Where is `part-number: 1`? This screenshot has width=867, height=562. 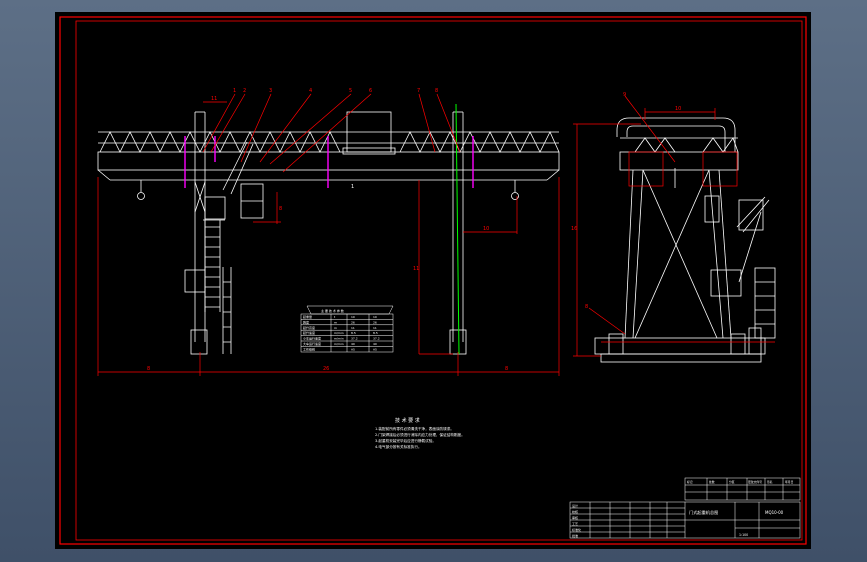
part-number: 1 is located at coordinates (234, 91).